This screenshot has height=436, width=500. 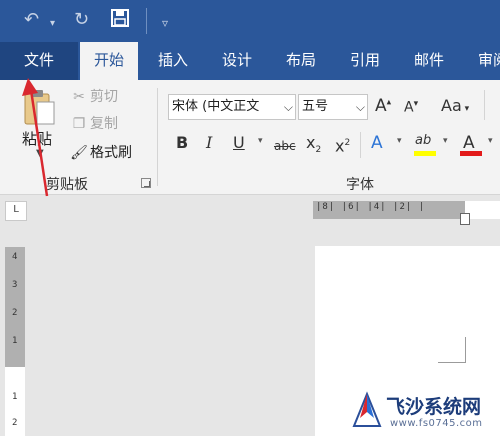 I want to click on text-effects-button: A, so click(x=377, y=143).